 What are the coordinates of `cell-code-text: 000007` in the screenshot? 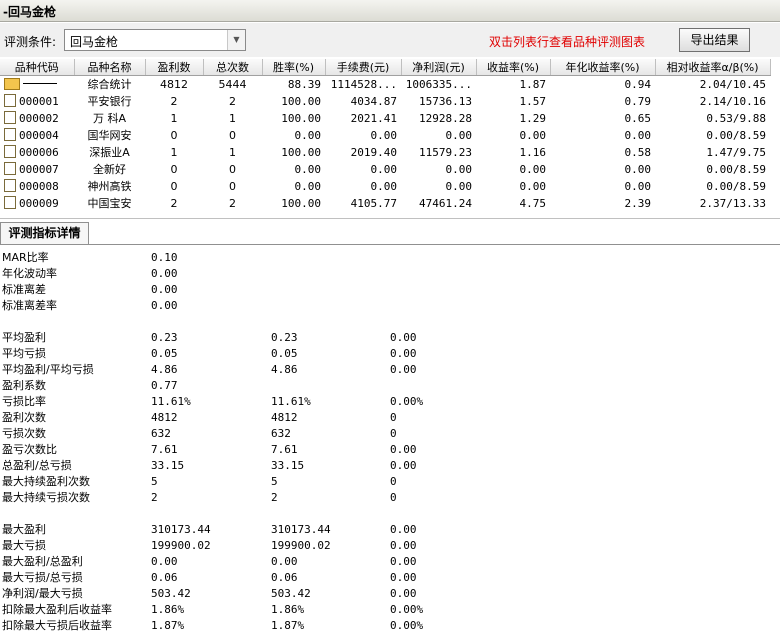 It's located at (39, 169).